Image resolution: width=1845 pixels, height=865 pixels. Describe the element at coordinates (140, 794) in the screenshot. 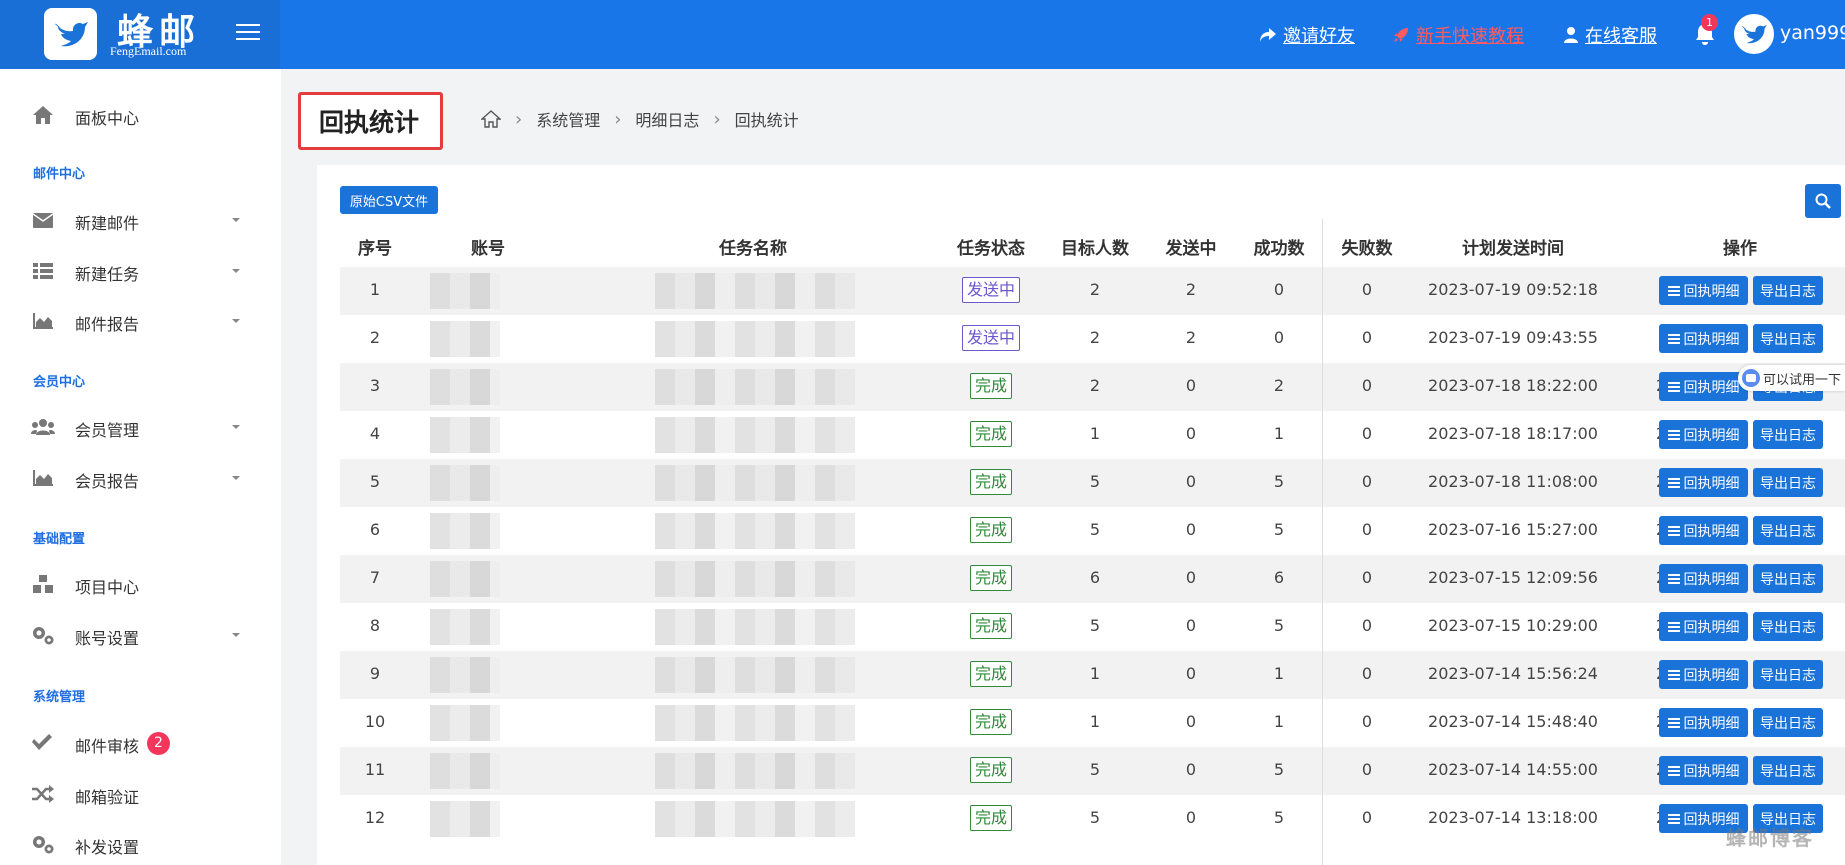

I see `sidebar-item-mailbox-verify: 邮箱验证` at that location.